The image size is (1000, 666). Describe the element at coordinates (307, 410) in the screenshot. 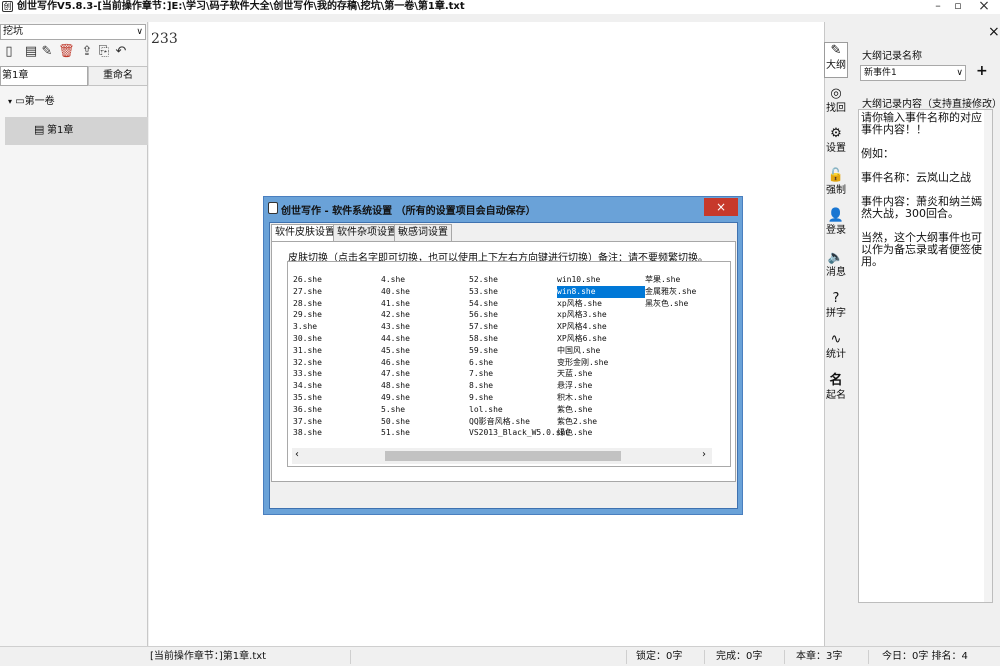

I see `skin-item: 36.she` at that location.